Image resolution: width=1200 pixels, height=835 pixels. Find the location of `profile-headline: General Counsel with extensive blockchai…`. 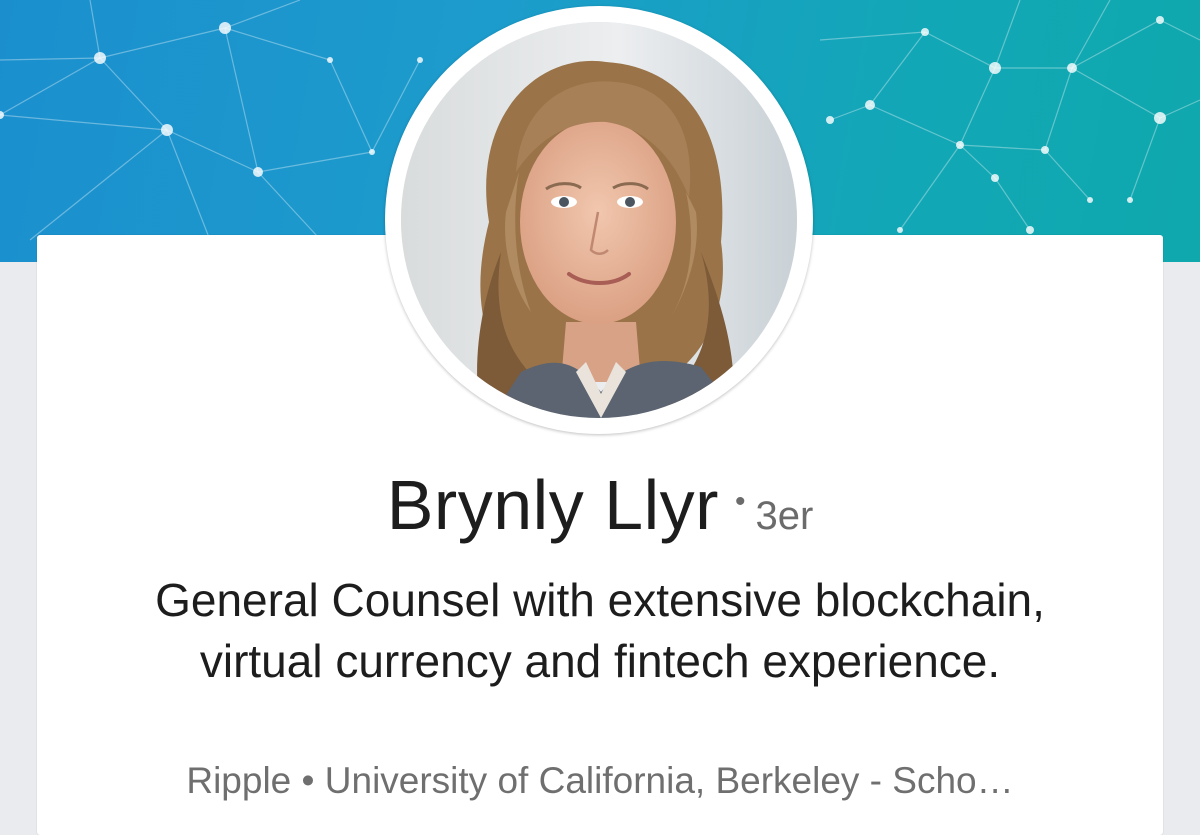

profile-headline: General Counsel with extensive blockchai… is located at coordinates (600, 630).